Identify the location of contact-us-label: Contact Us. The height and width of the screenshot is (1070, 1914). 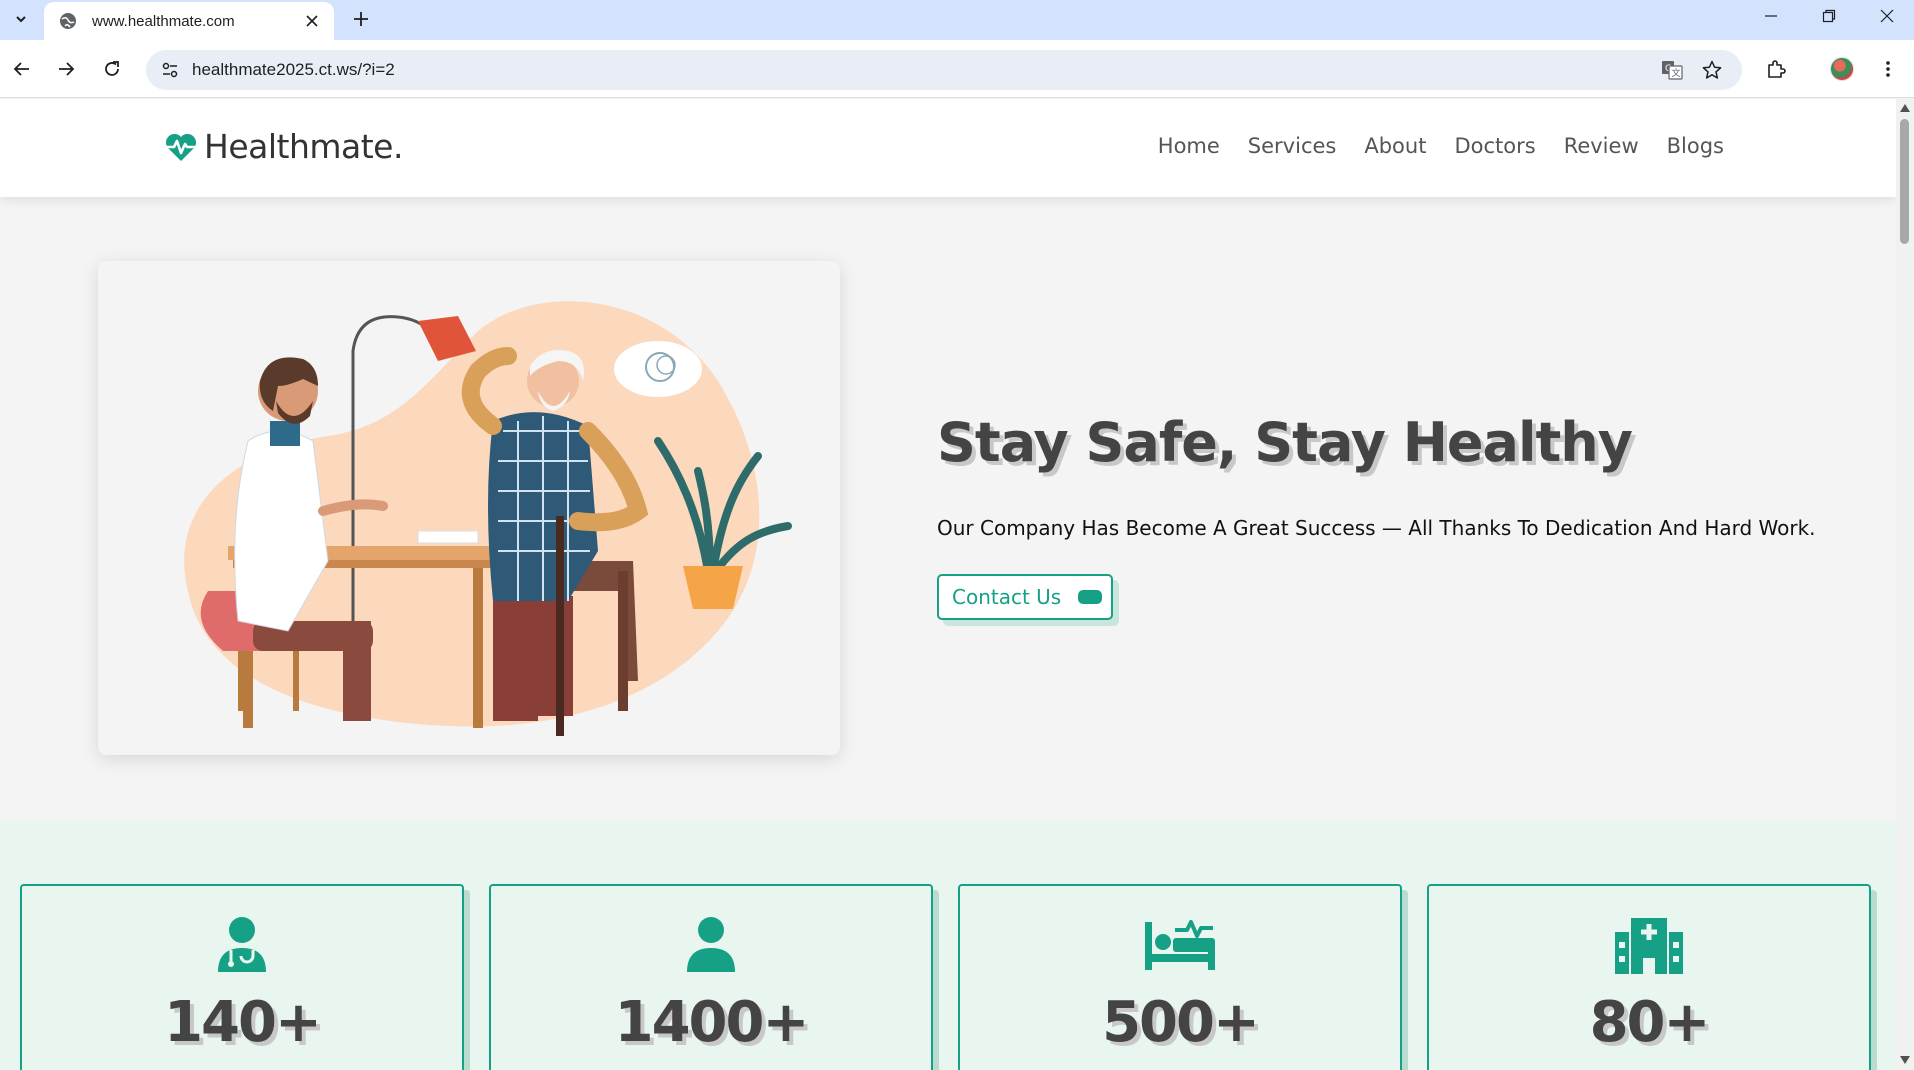
(1007, 597).